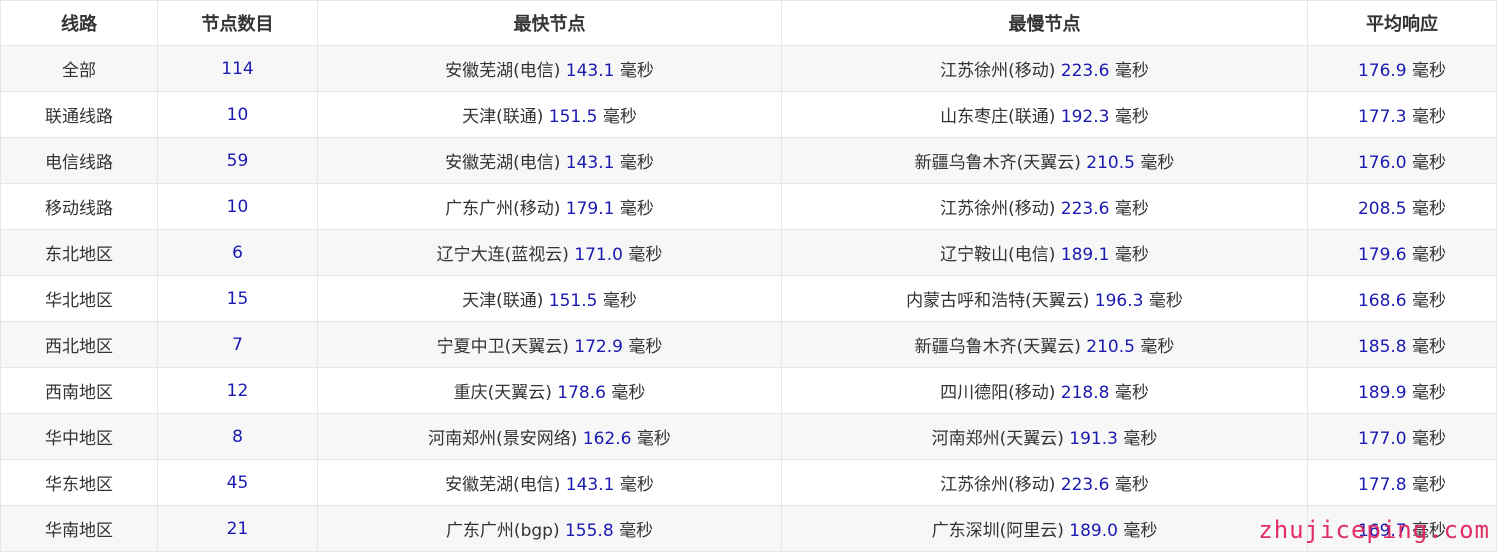 Image resolution: width=1498 pixels, height=554 pixels. Describe the element at coordinates (581, 393) in the screenshot. I see `fastest-node-ms: 178.6` at that location.